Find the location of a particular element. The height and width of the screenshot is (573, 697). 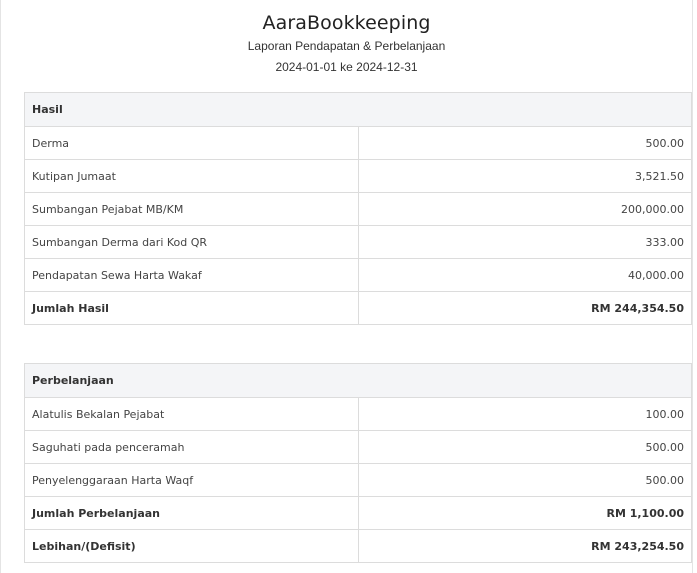

income-total-row: Jumlah Hasil RM 244,354.50 is located at coordinates (358, 308).